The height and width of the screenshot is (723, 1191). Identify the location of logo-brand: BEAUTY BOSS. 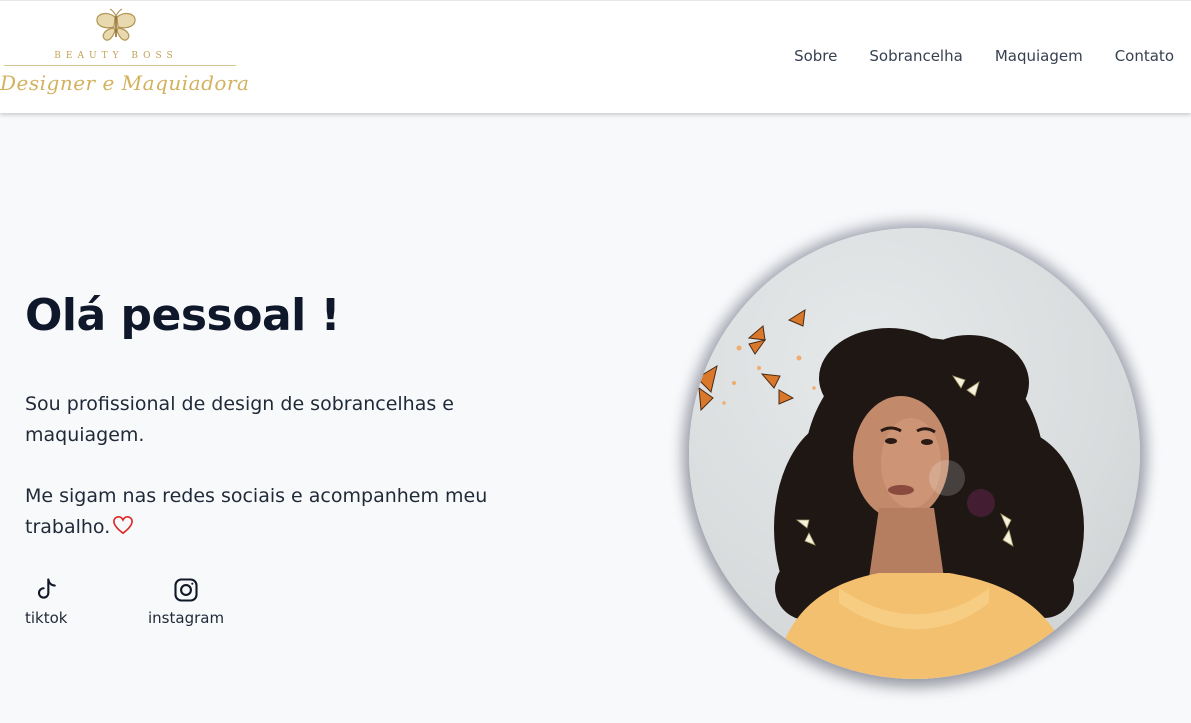
(116, 56).